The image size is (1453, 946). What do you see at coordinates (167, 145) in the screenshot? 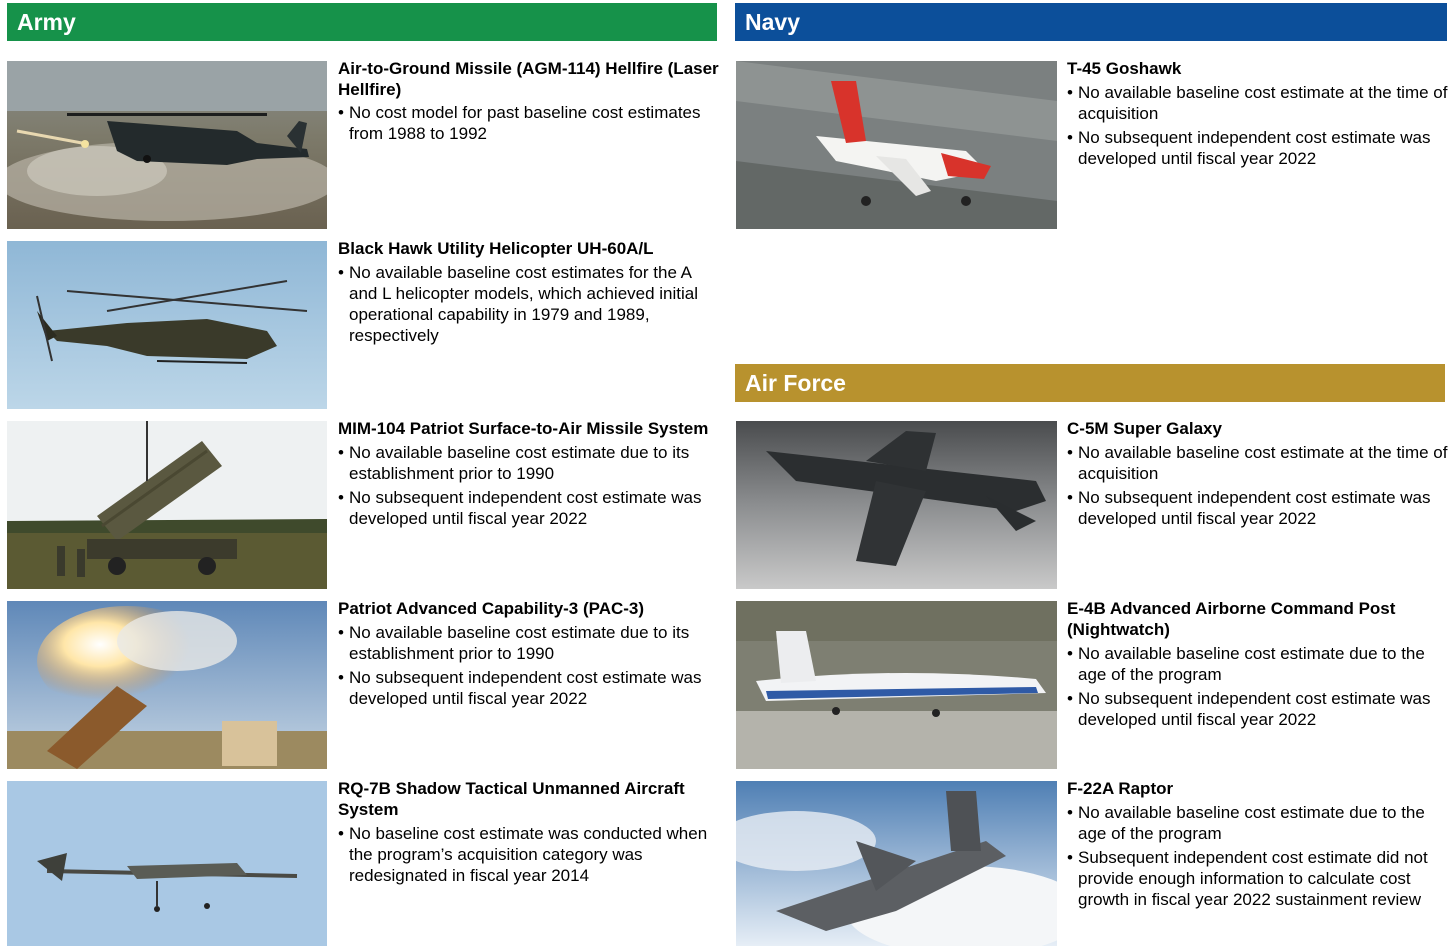
I see `hellfire-apache-photo` at bounding box center [167, 145].